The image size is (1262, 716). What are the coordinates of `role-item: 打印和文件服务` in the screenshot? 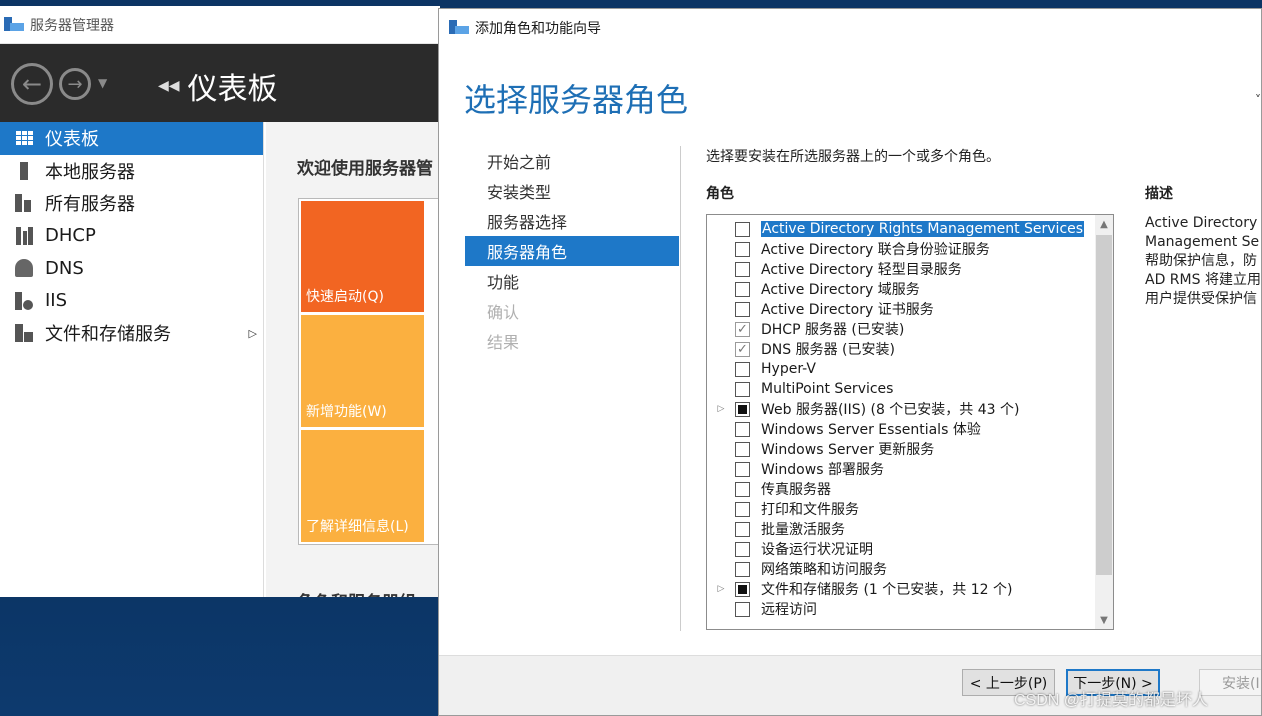 It's located at (783, 509).